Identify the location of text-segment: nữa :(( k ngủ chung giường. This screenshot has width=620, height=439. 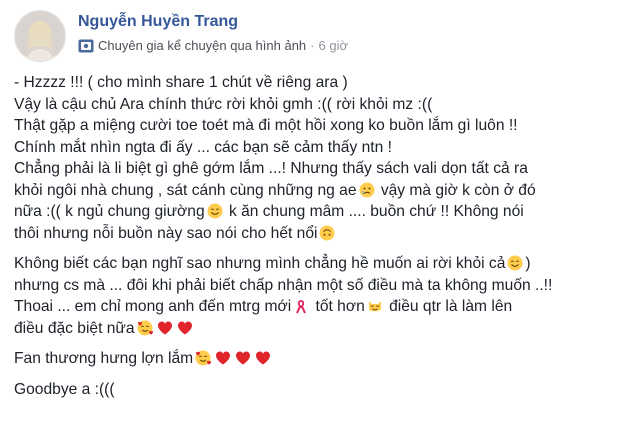
(109, 211).